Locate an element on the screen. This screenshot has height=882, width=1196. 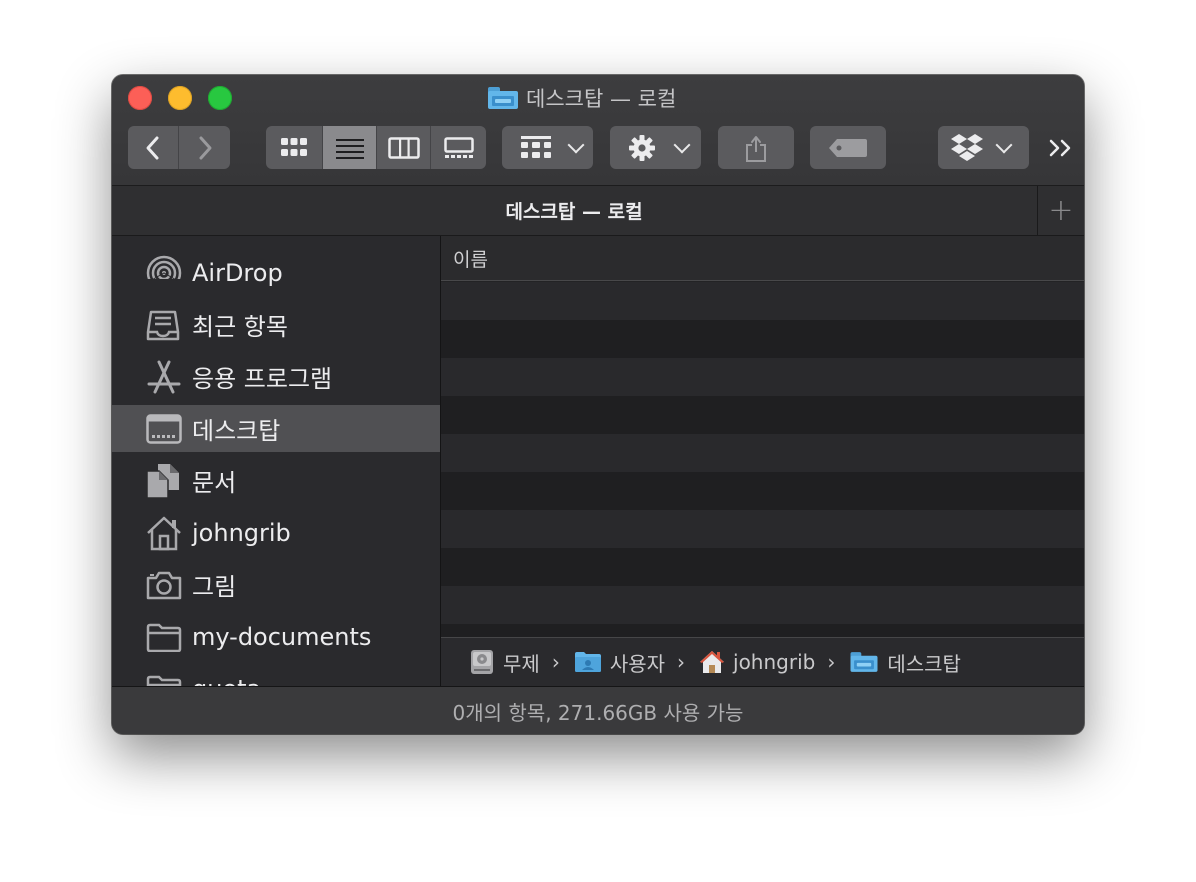
sidebar-item-label: 데스크탑 is located at coordinates (236, 431).